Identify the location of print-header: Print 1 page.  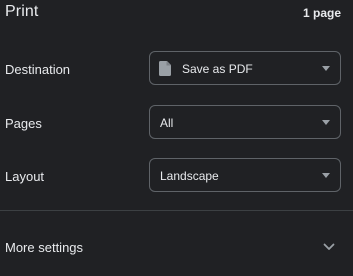
(176, 14).